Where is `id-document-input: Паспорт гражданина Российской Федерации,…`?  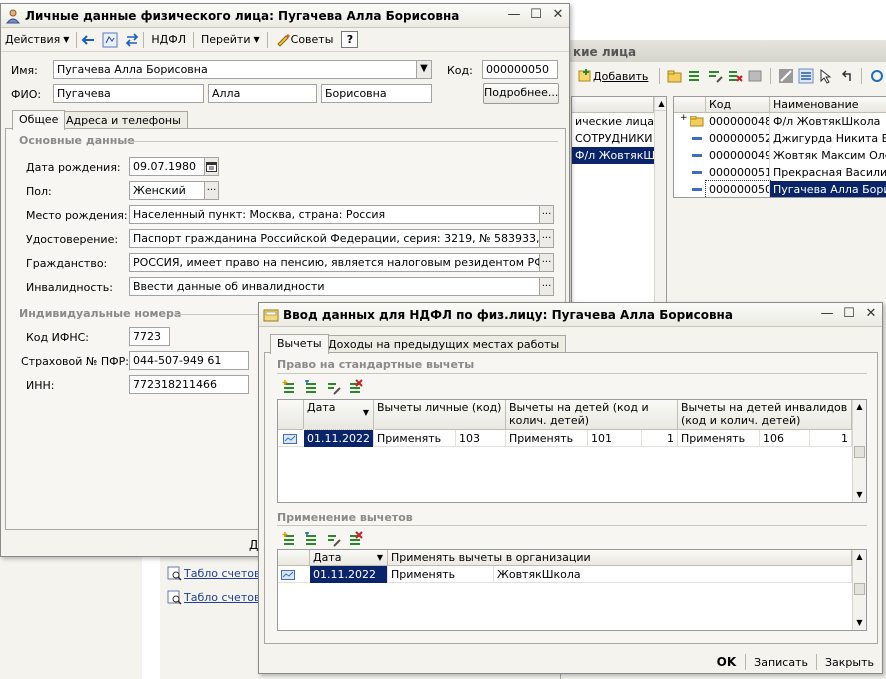 id-document-input: Паспорт гражданина Российской Федерации,… is located at coordinates (334, 238).